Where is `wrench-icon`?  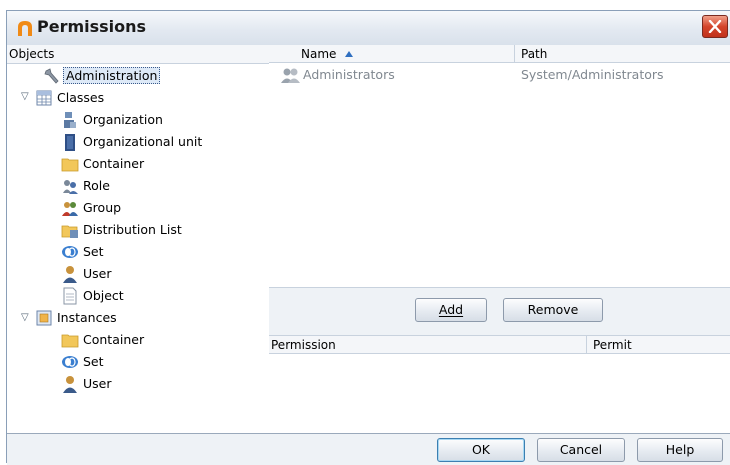 wrench-icon is located at coordinates (51, 76).